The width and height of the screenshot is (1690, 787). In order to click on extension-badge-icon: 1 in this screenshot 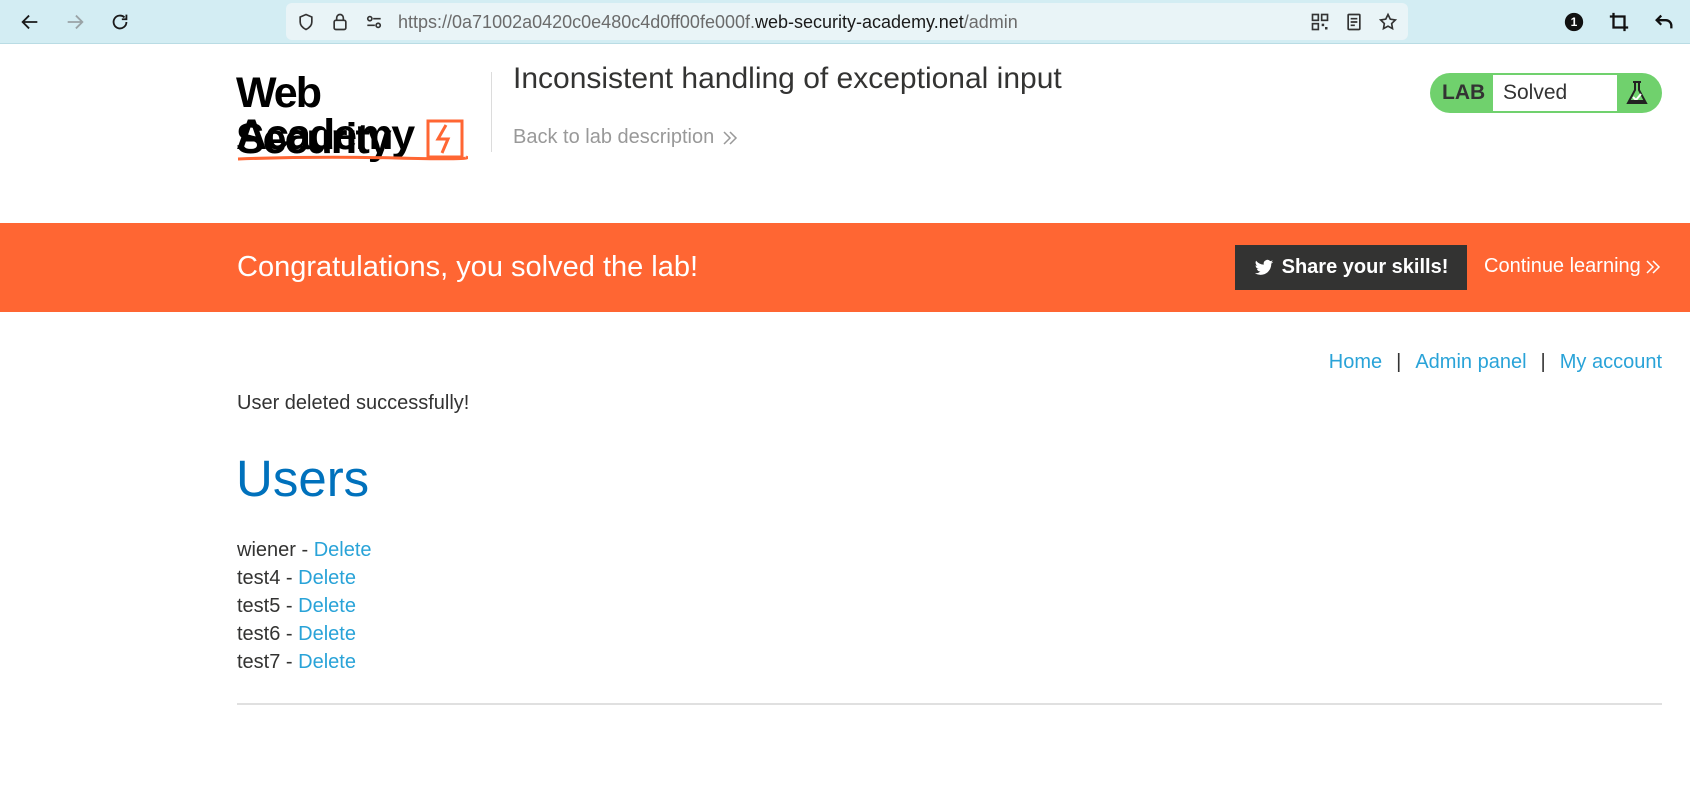, I will do `click(1574, 22)`.